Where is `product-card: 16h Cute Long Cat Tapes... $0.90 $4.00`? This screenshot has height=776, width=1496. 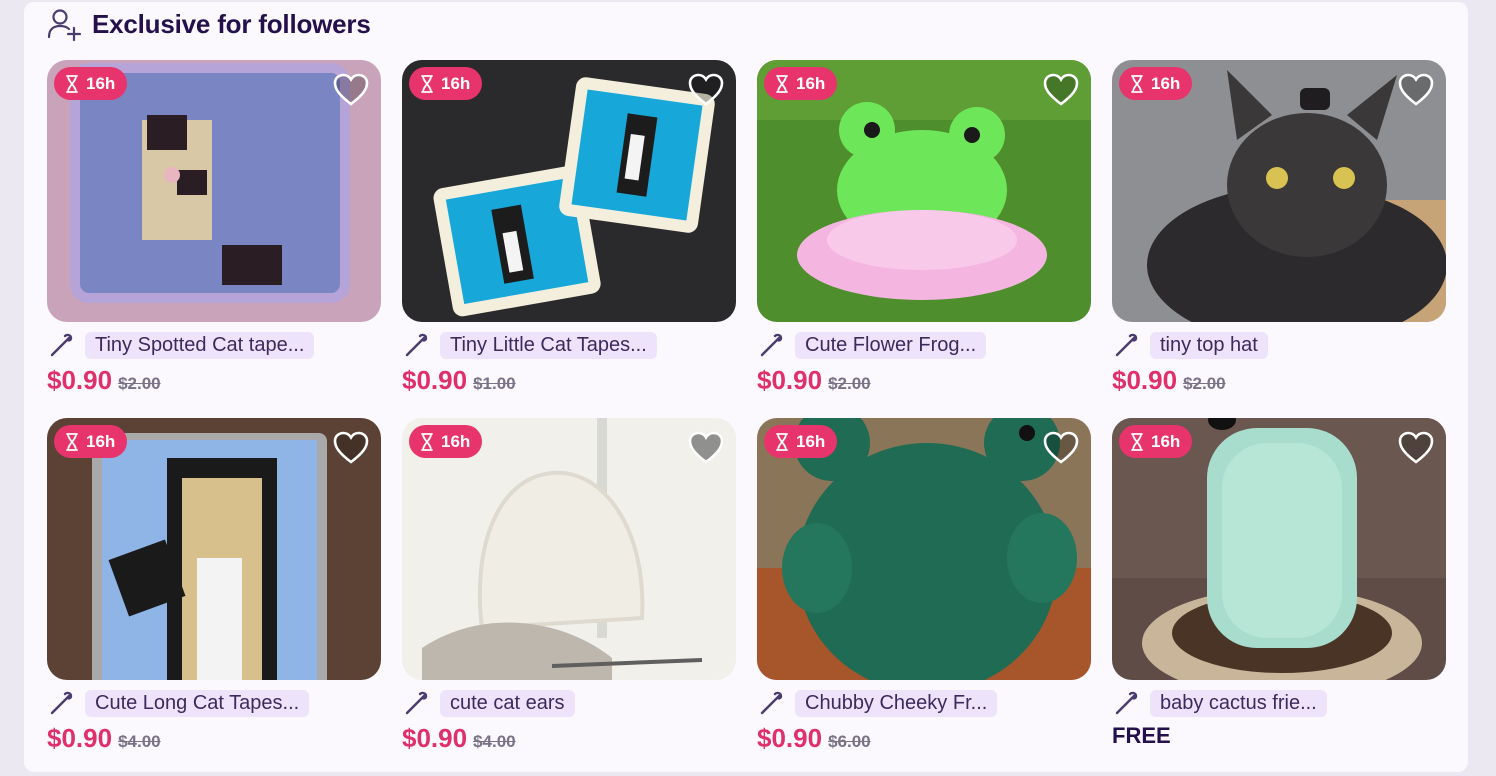 product-card: 16h Cute Long Cat Tapes... $0.90 $4.00 is located at coordinates (214, 597).